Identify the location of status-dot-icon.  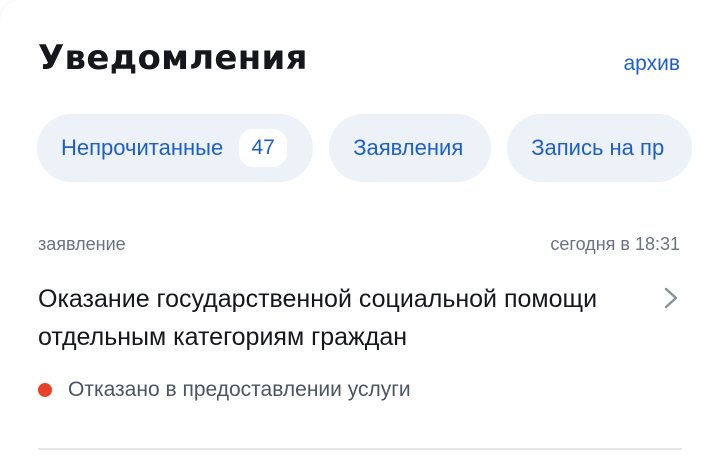
(45, 390).